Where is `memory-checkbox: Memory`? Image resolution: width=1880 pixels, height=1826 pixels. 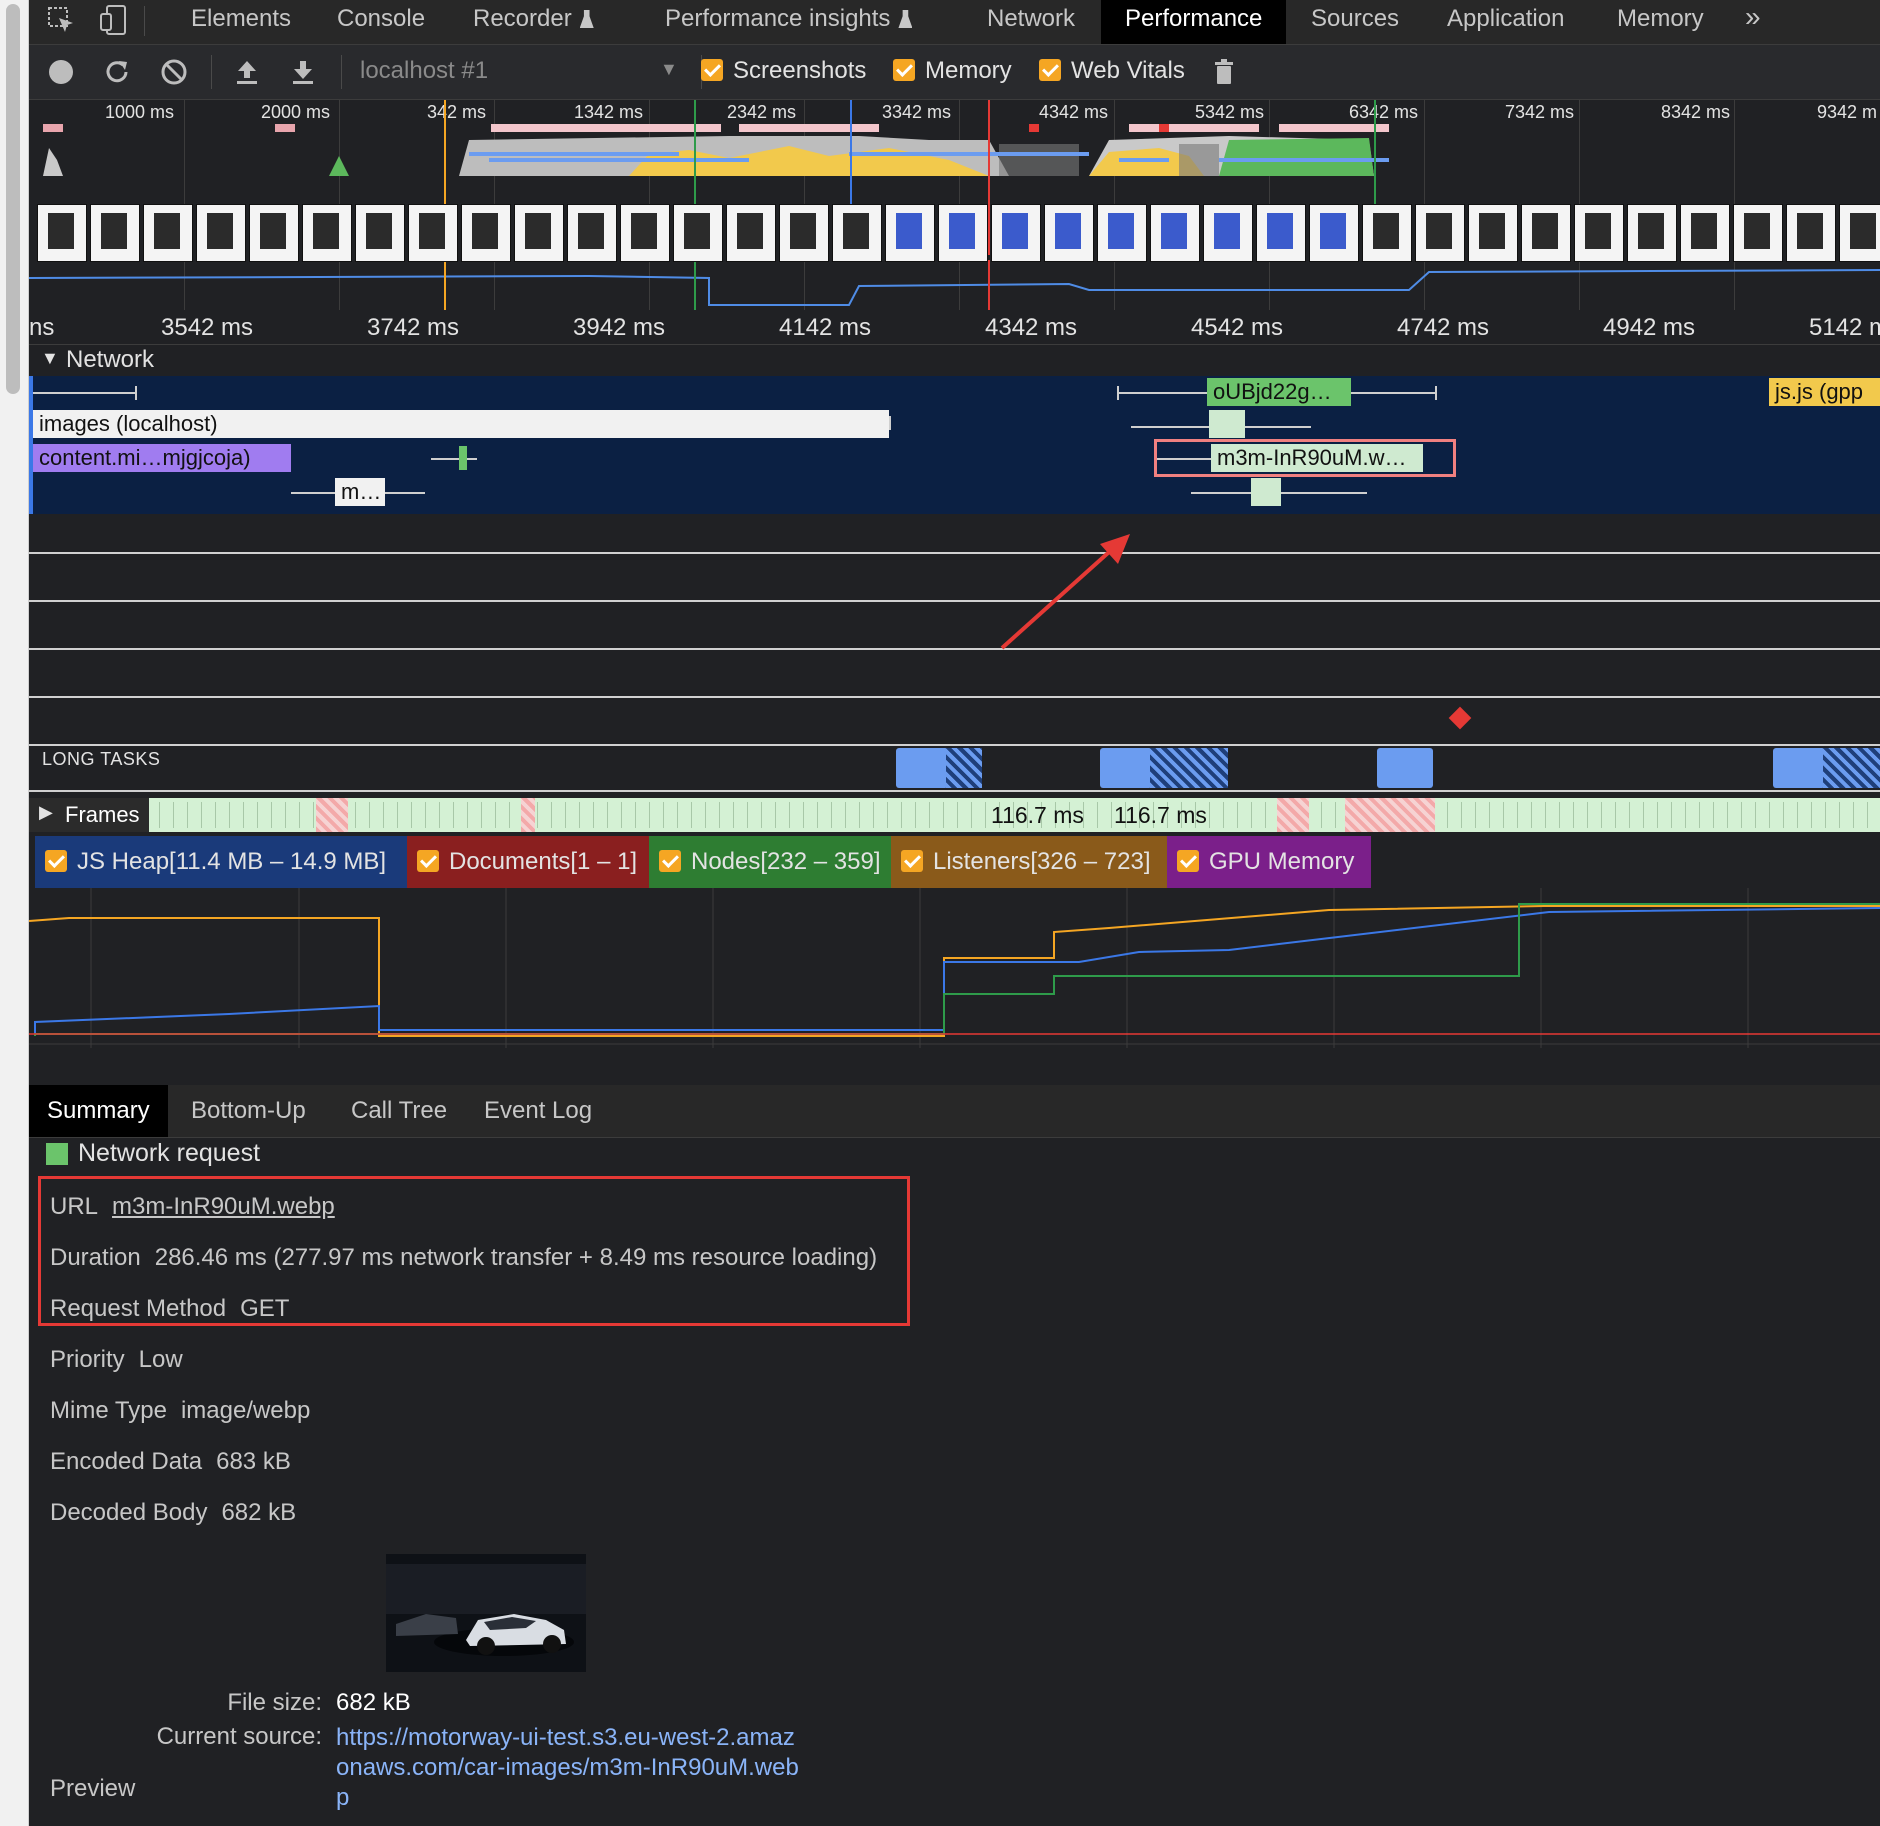 memory-checkbox: Memory is located at coordinates (952, 71).